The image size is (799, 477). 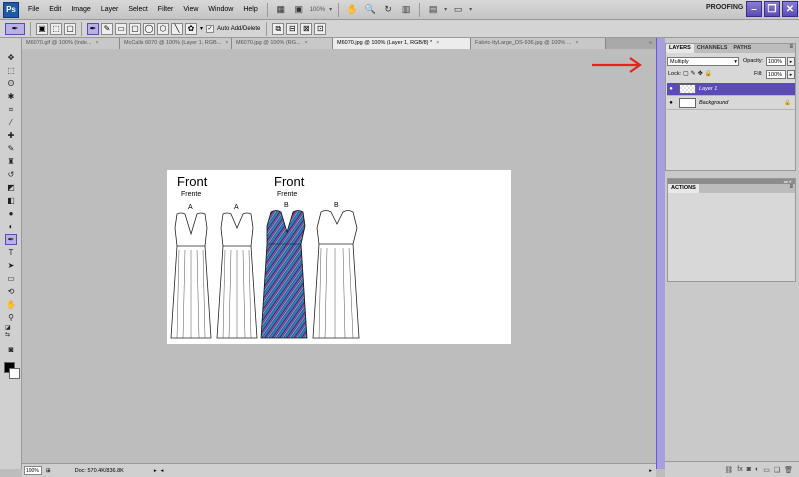 I want to click on lasso-tool-icon: ʘ, so click(x=11, y=83).